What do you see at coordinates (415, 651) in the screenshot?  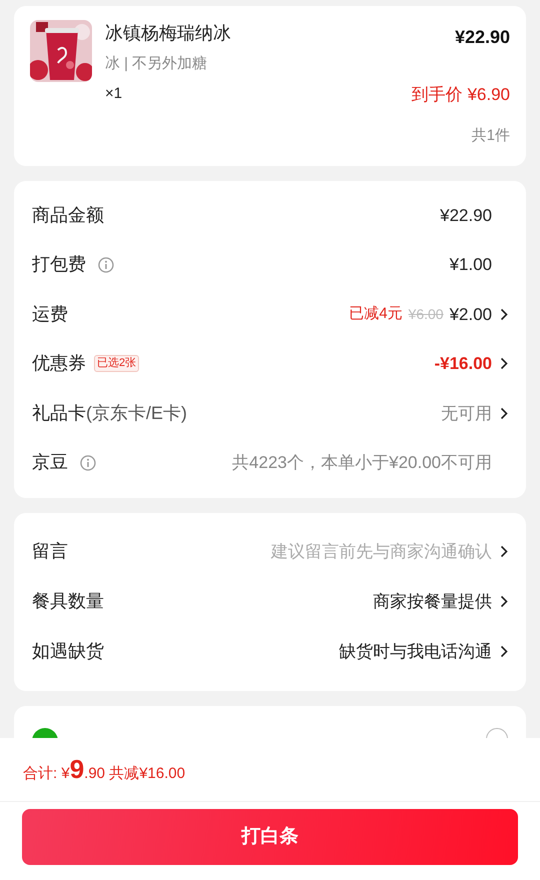 I see `option-value: 缺货时与我电话沟通` at bounding box center [415, 651].